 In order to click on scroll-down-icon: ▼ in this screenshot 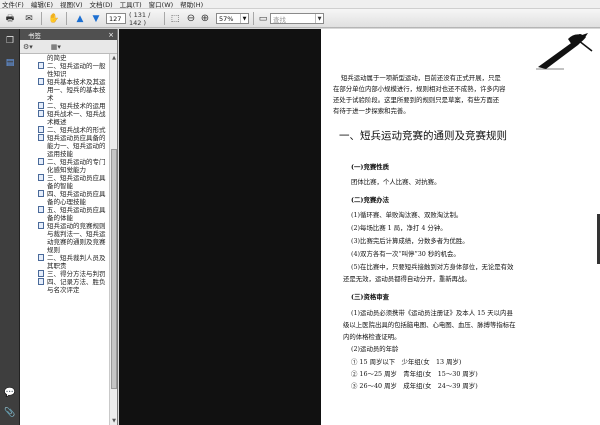, I will do `click(114, 421)`.